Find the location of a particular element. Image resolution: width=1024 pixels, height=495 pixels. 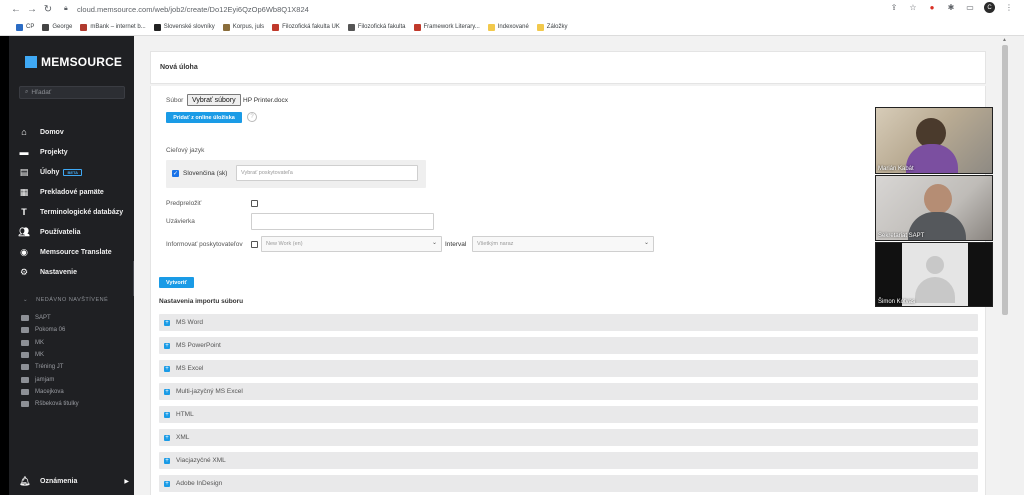

video-tile: Šimon Kotvas is located at coordinates (934, 274).